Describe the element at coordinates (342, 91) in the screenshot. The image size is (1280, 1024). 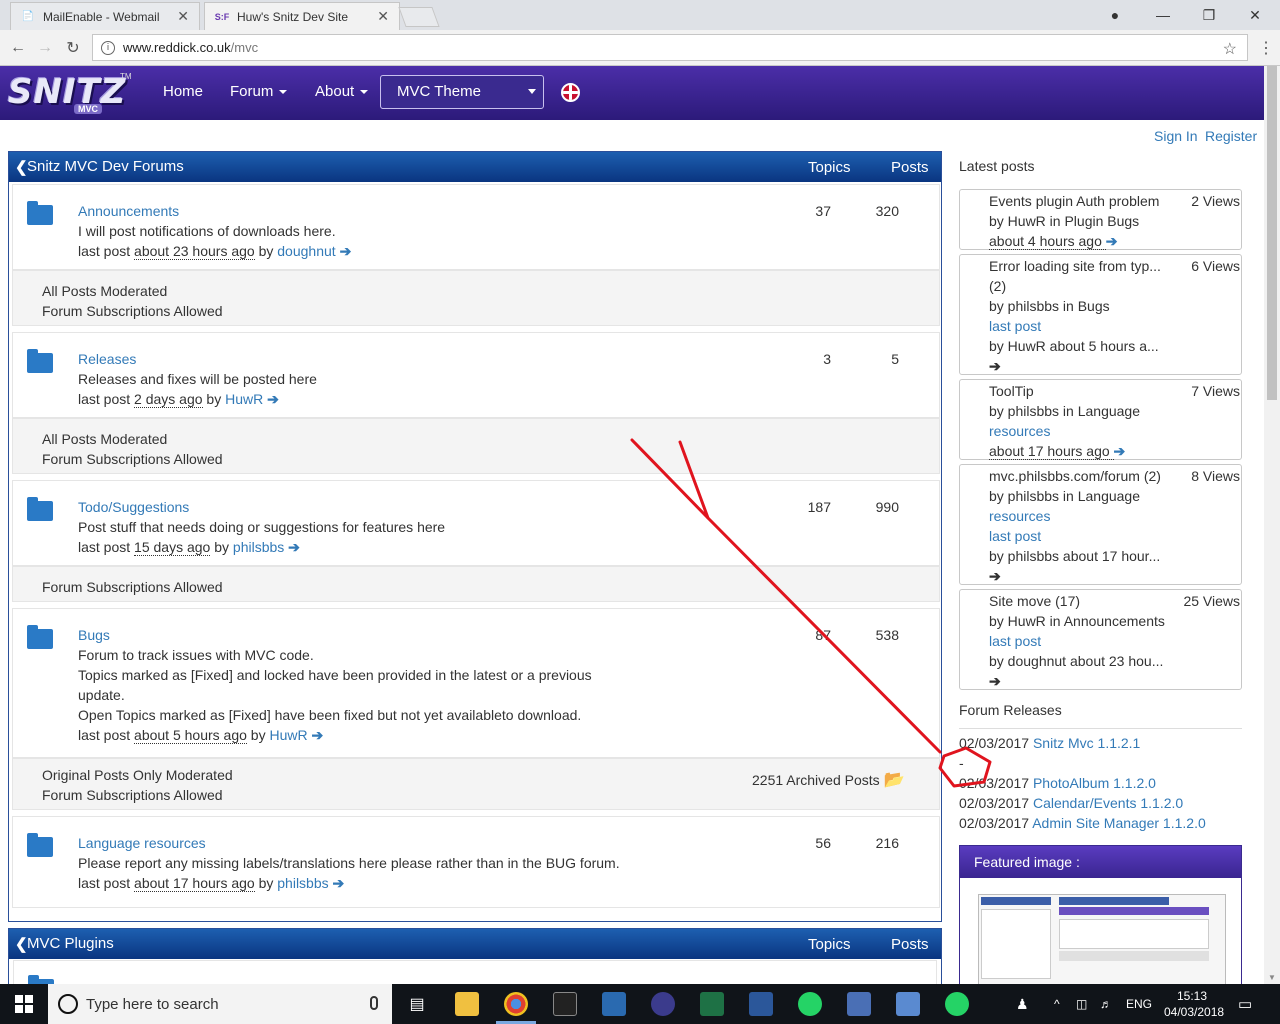
I see `nav-about: About` at that location.